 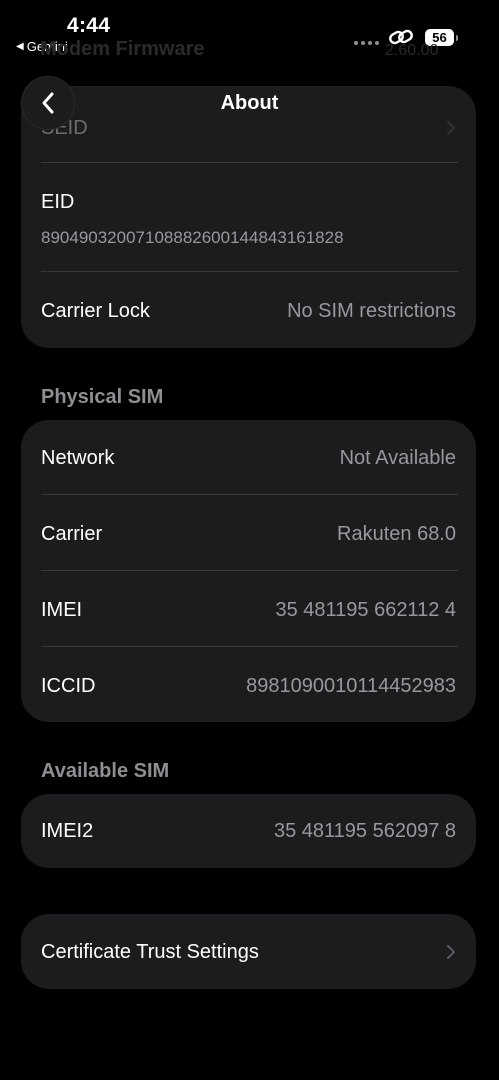 What do you see at coordinates (72, 533) in the screenshot?
I see `carrier-label: Carrier` at bounding box center [72, 533].